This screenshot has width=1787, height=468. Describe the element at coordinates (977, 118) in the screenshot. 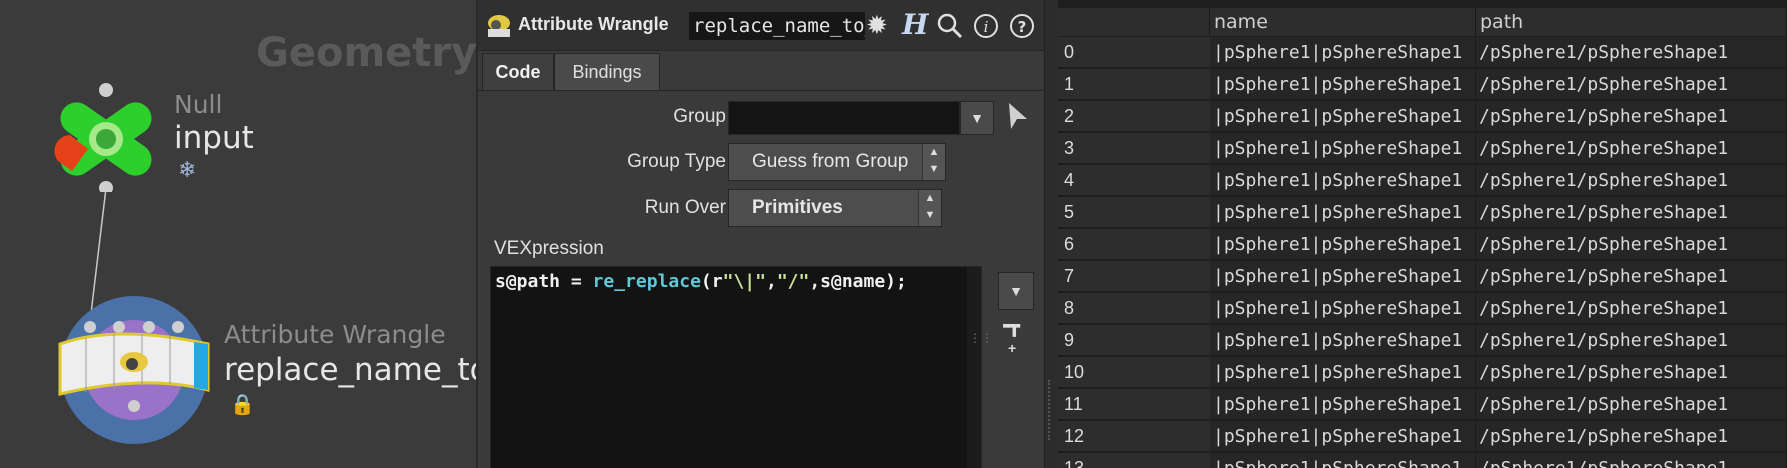

I see `group-dropdown-button: ▼` at that location.